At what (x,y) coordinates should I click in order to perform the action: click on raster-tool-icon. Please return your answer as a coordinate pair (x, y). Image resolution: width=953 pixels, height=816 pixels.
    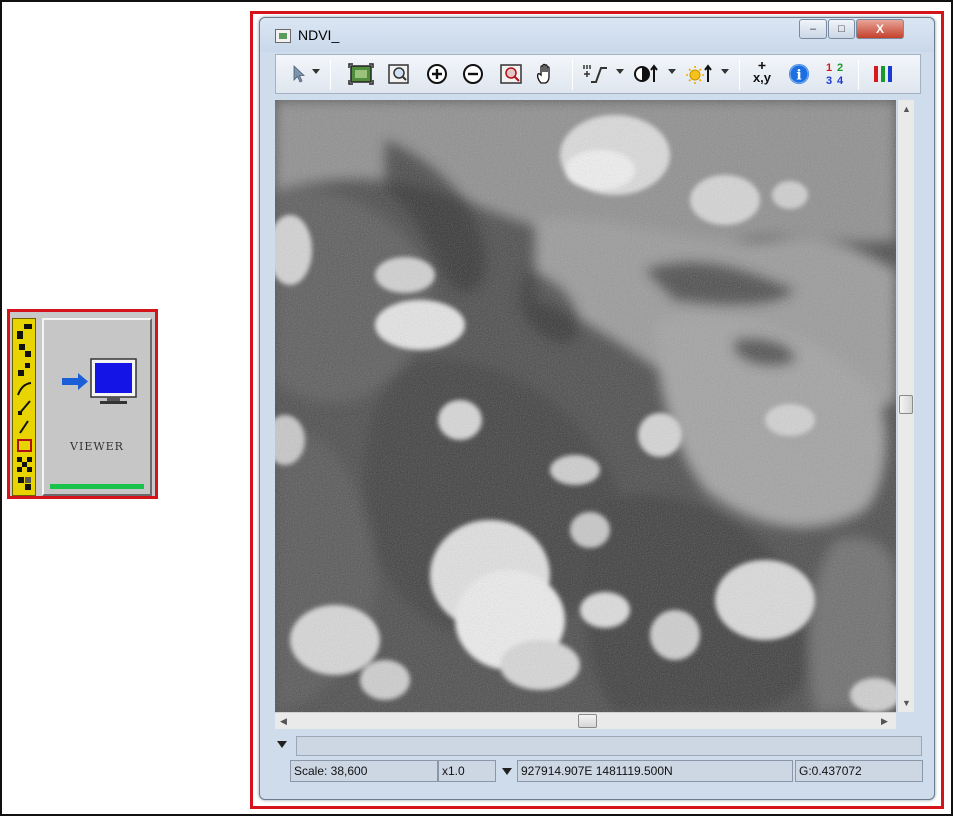
    Looking at the image, I should click on (24, 350).